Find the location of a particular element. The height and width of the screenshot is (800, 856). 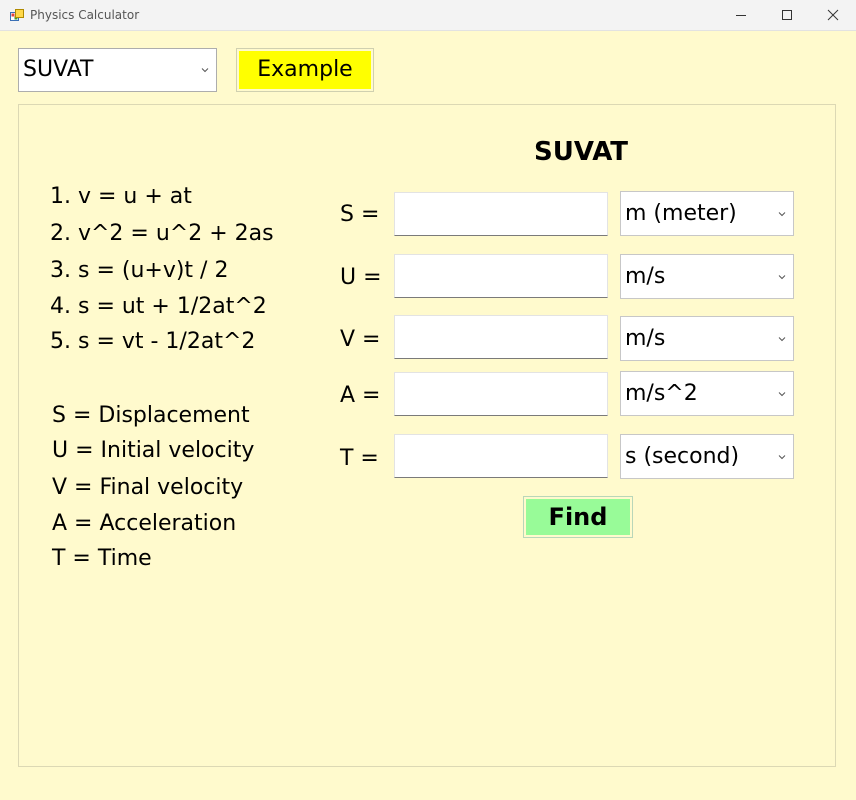

equation-line: 1. v = u + at is located at coordinates (121, 196).